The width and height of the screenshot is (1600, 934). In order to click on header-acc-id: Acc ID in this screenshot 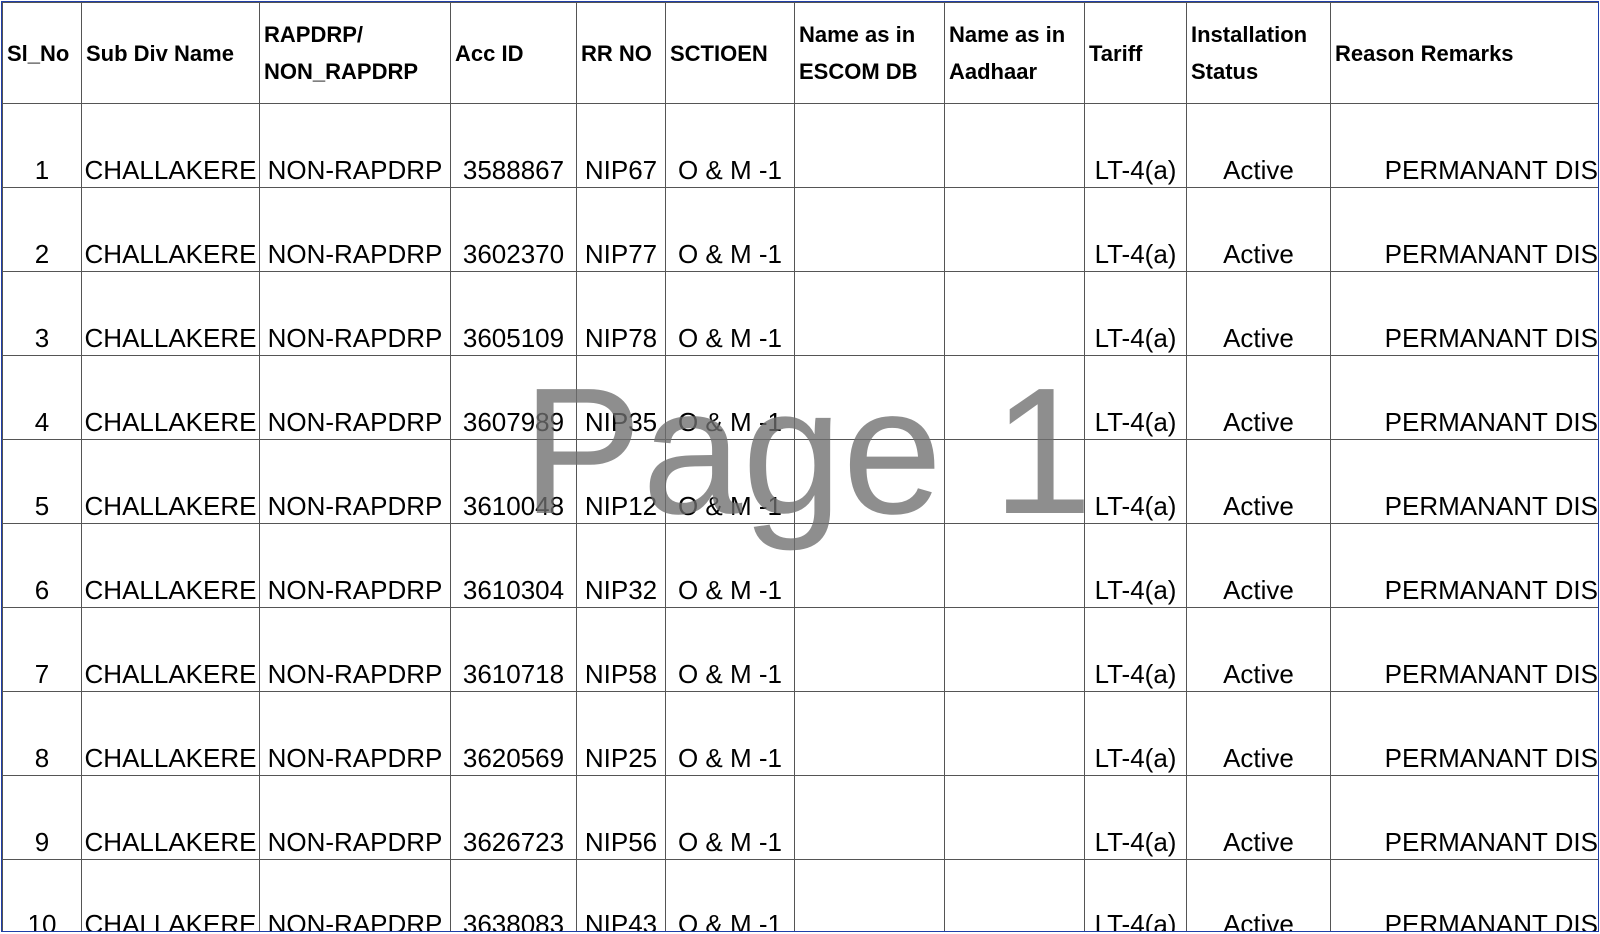, I will do `click(513, 53)`.